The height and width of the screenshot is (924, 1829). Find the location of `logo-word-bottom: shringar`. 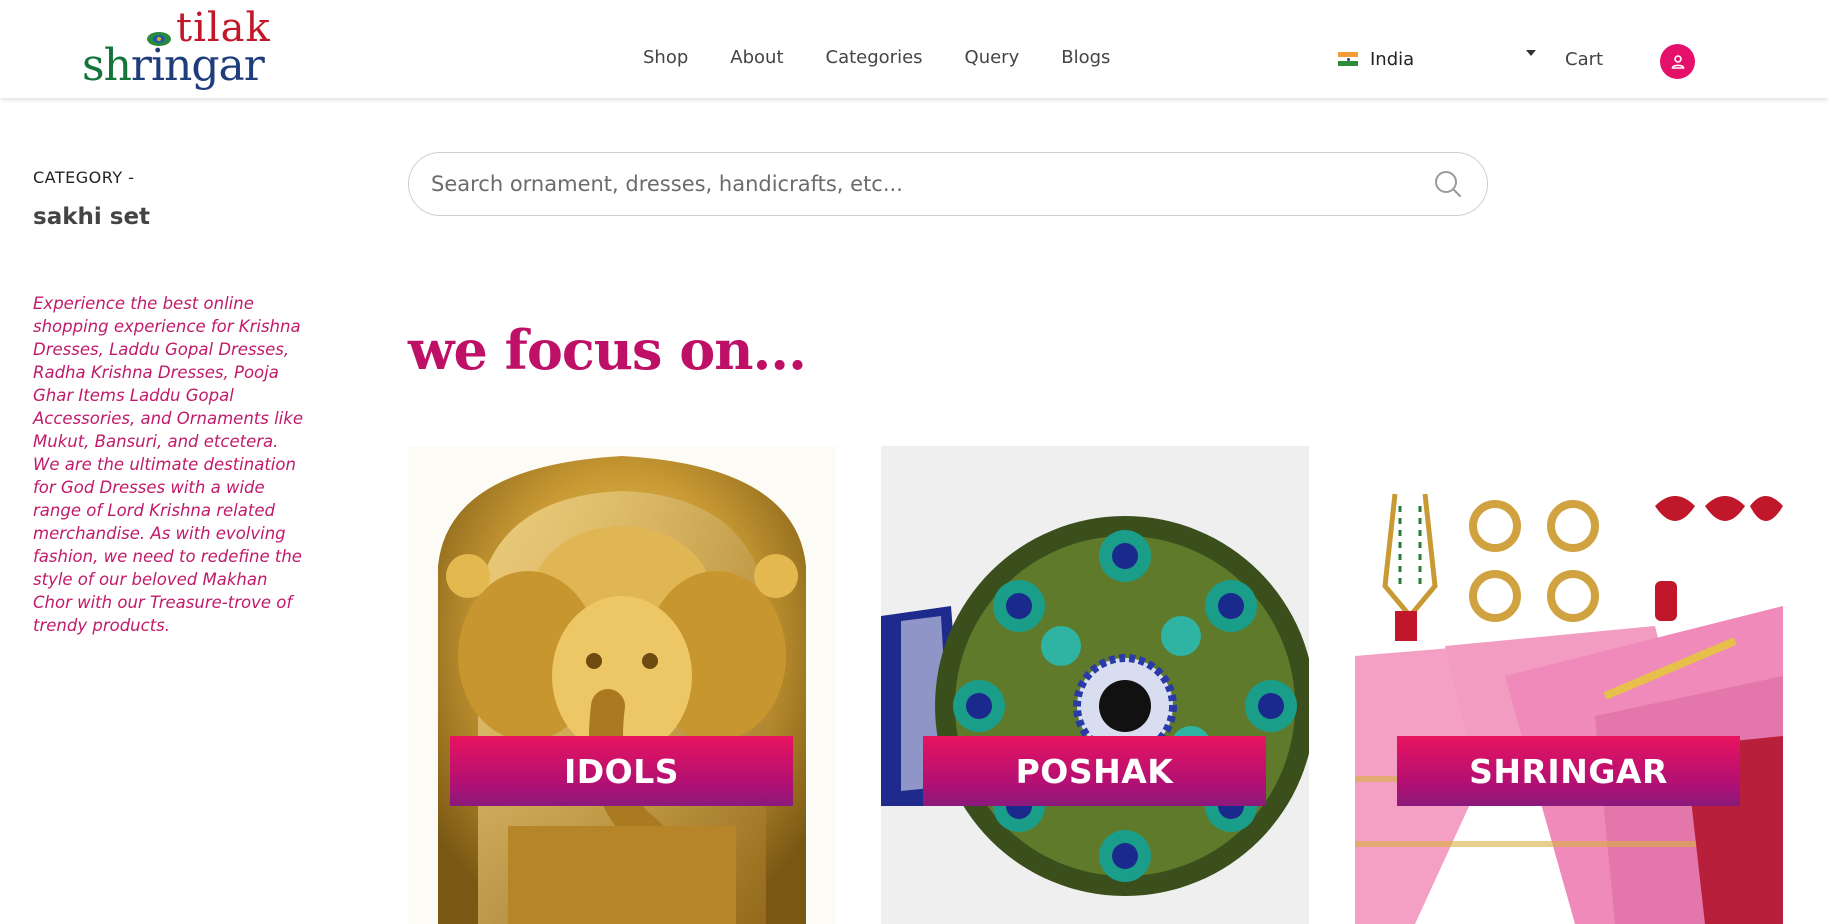

logo-word-bottom: shringar is located at coordinates (173, 66).